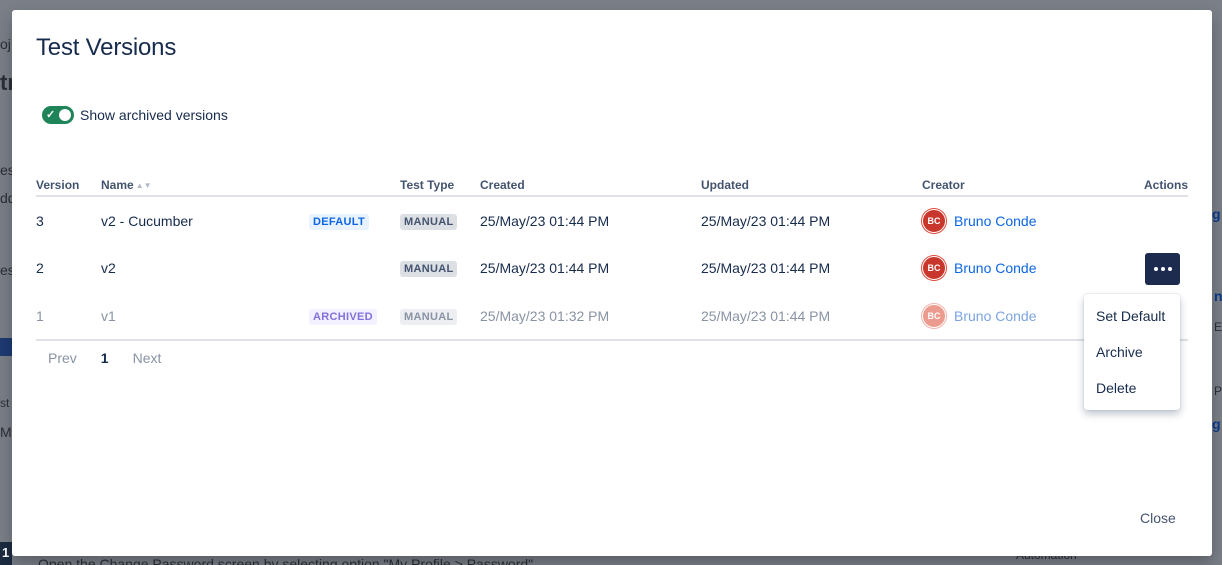 The image size is (1222, 565). What do you see at coordinates (205, 316) in the screenshot?
I see `cell-name: v1` at bounding box center [205, 316].